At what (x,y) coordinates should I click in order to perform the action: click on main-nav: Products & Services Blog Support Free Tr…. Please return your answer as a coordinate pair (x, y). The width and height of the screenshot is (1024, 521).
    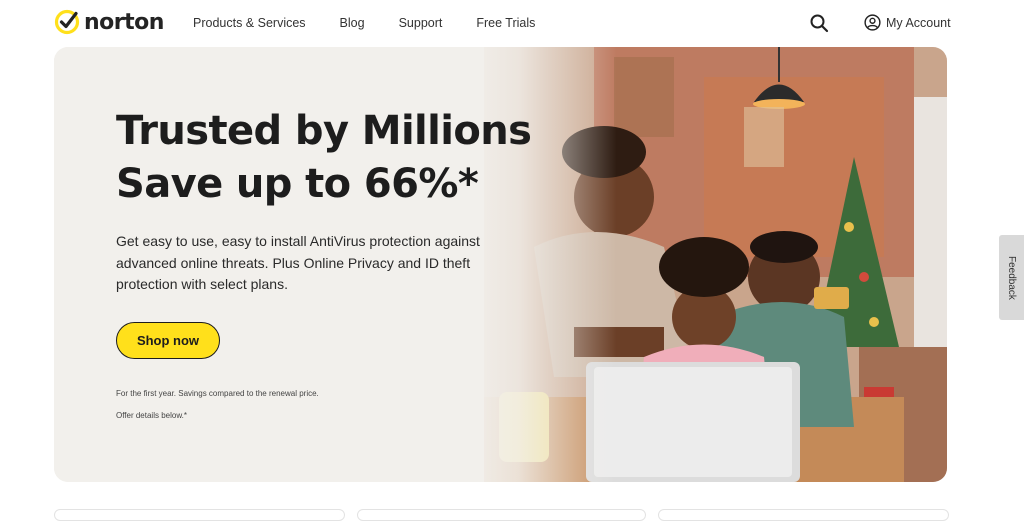
    Looking at the image, I should click on (381, 23).